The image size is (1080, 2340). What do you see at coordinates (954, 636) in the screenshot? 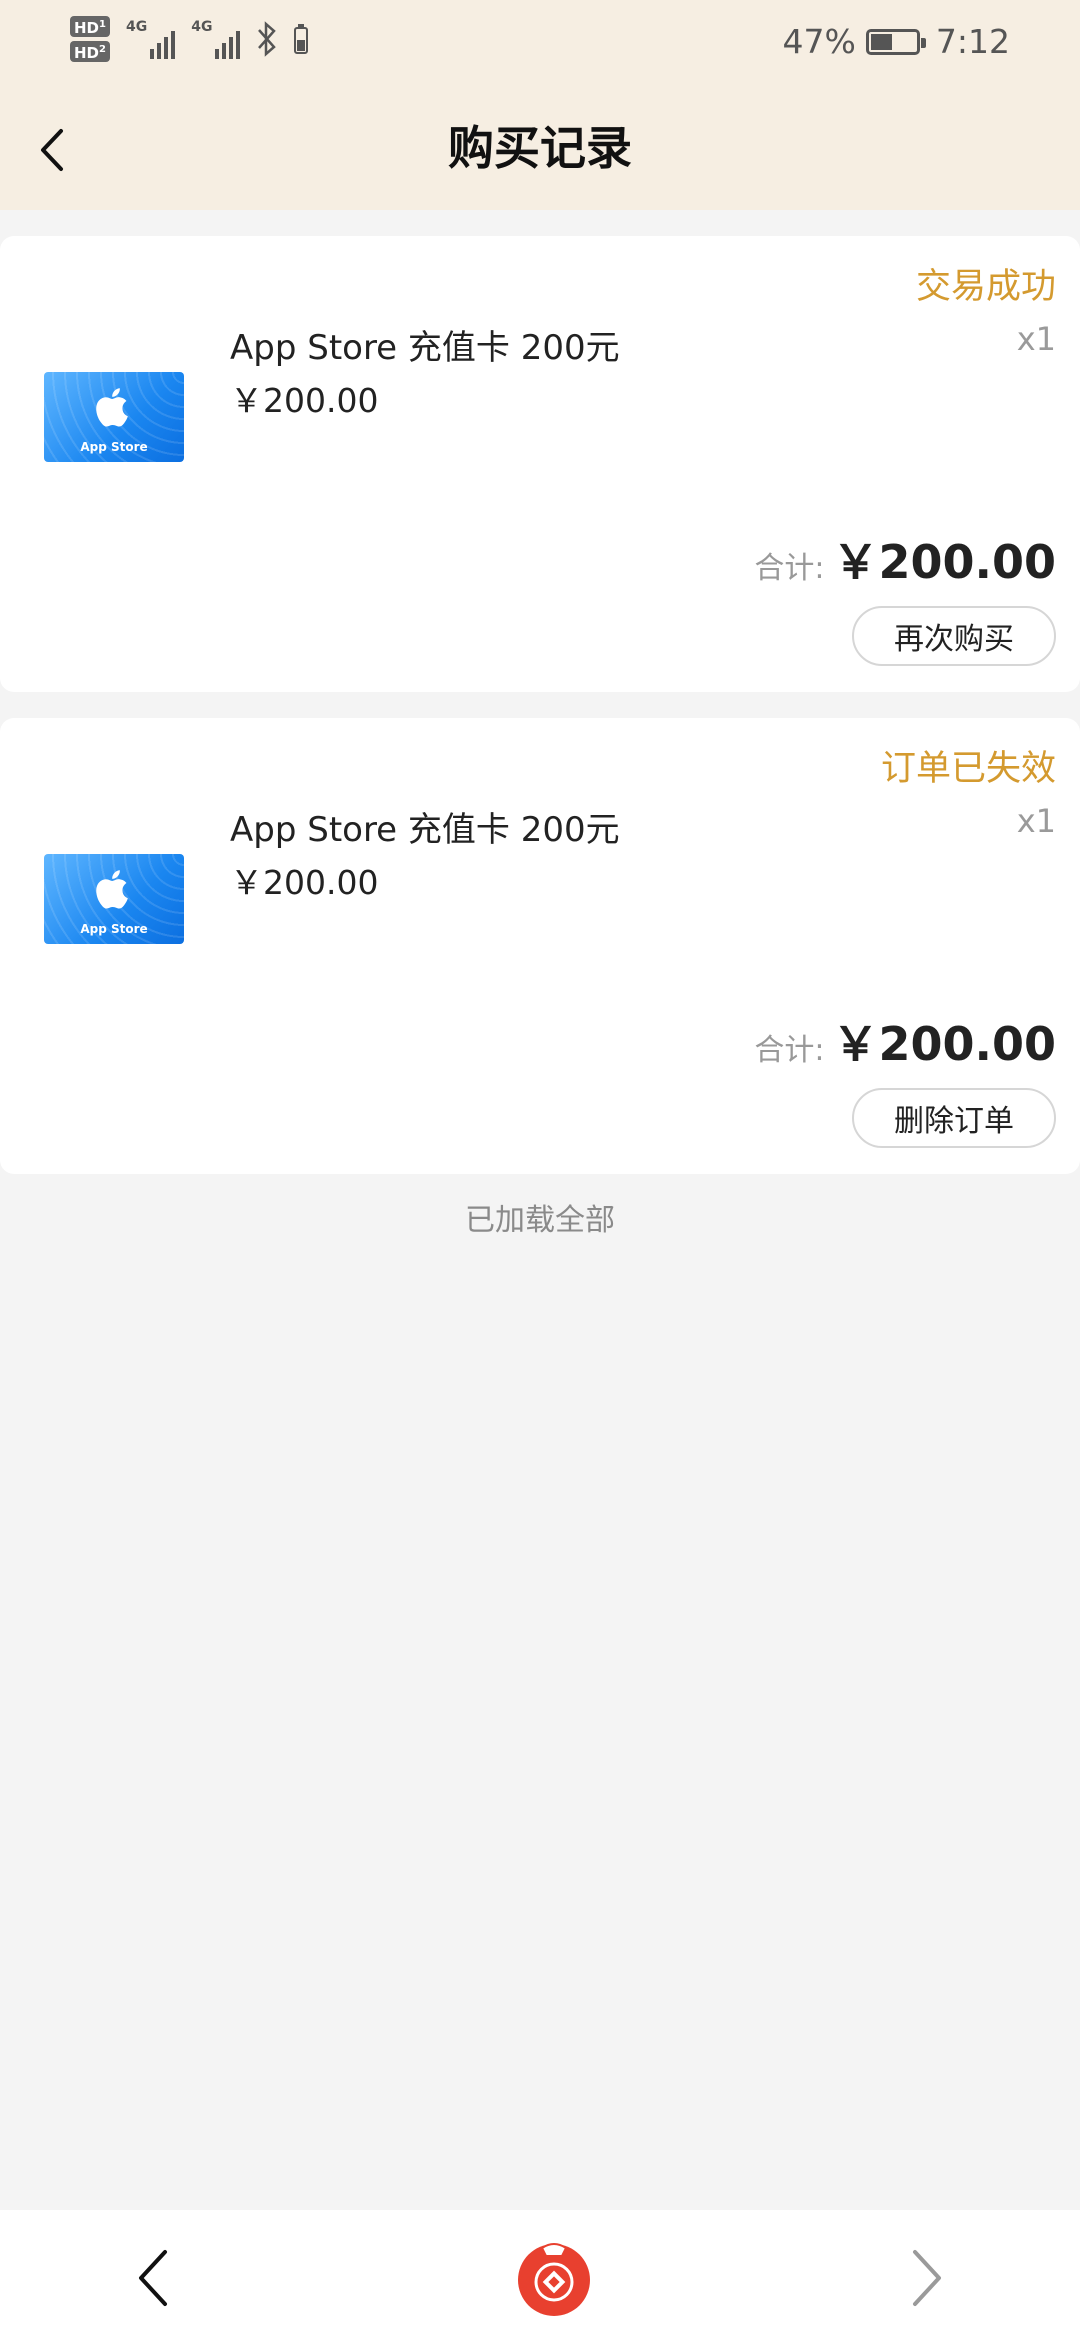
I see `buy-again-button: 再次购买` at bounding box center [954, 636].